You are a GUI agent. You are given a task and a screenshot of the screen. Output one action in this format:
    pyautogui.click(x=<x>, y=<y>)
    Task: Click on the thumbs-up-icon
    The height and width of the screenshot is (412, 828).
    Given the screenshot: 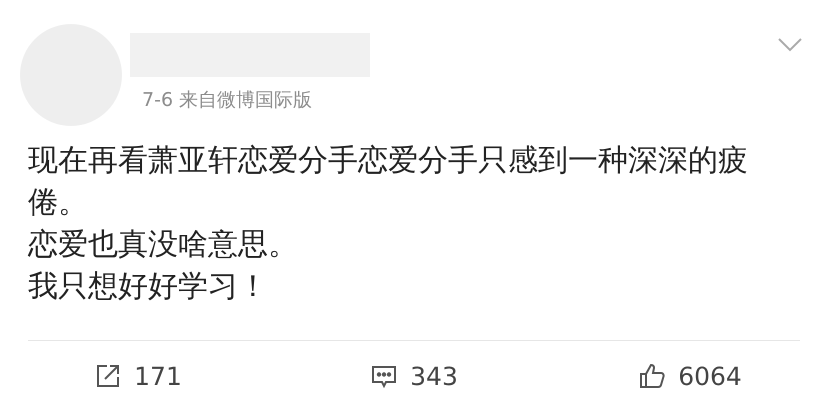 What is the action you would take?
    pyautogui.click(x=652, y=376)
    